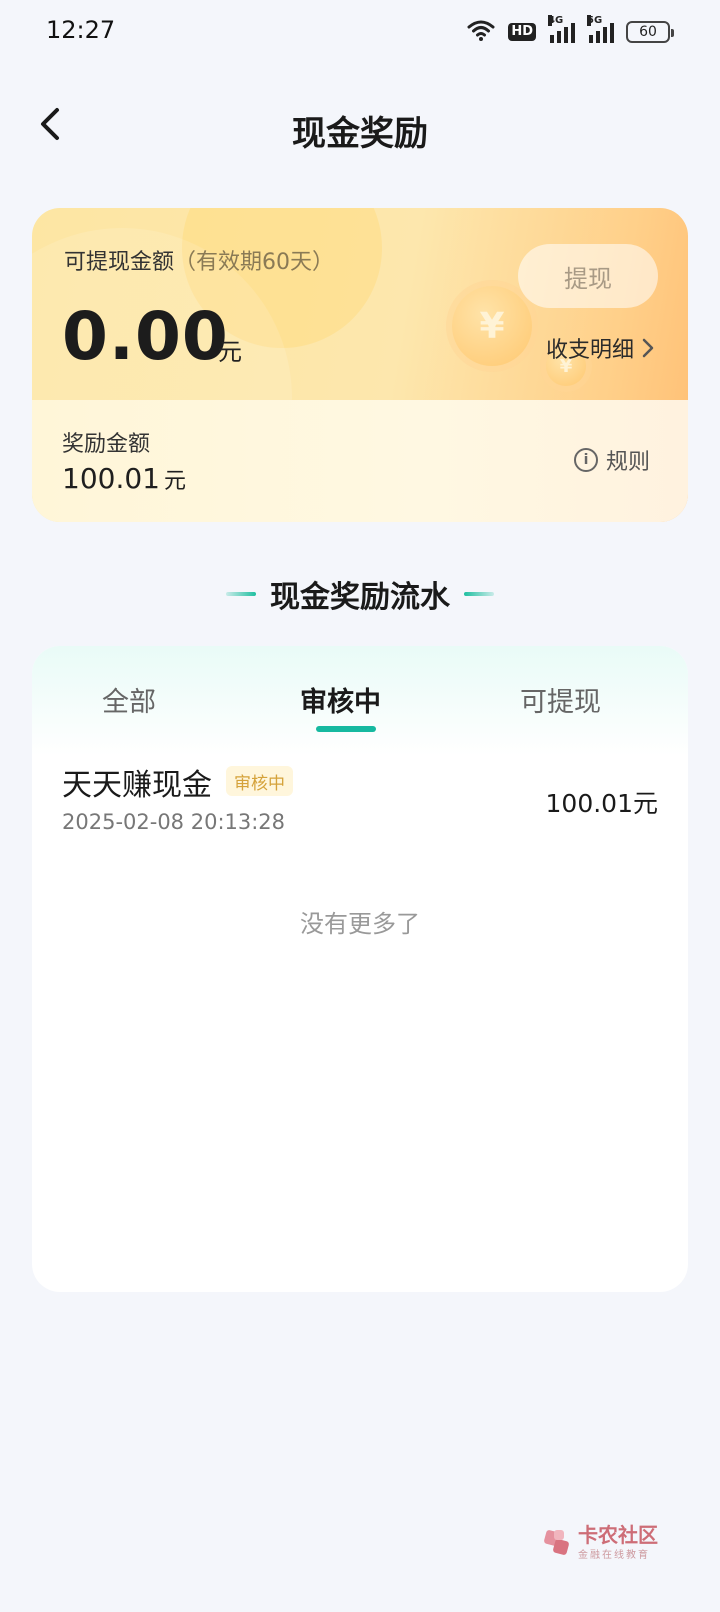 This screenshot has height=1612, width=720. Describe the element at coordinates (340, 699) in the screenshot. I see `tab-under-review: 审核中` at that location.